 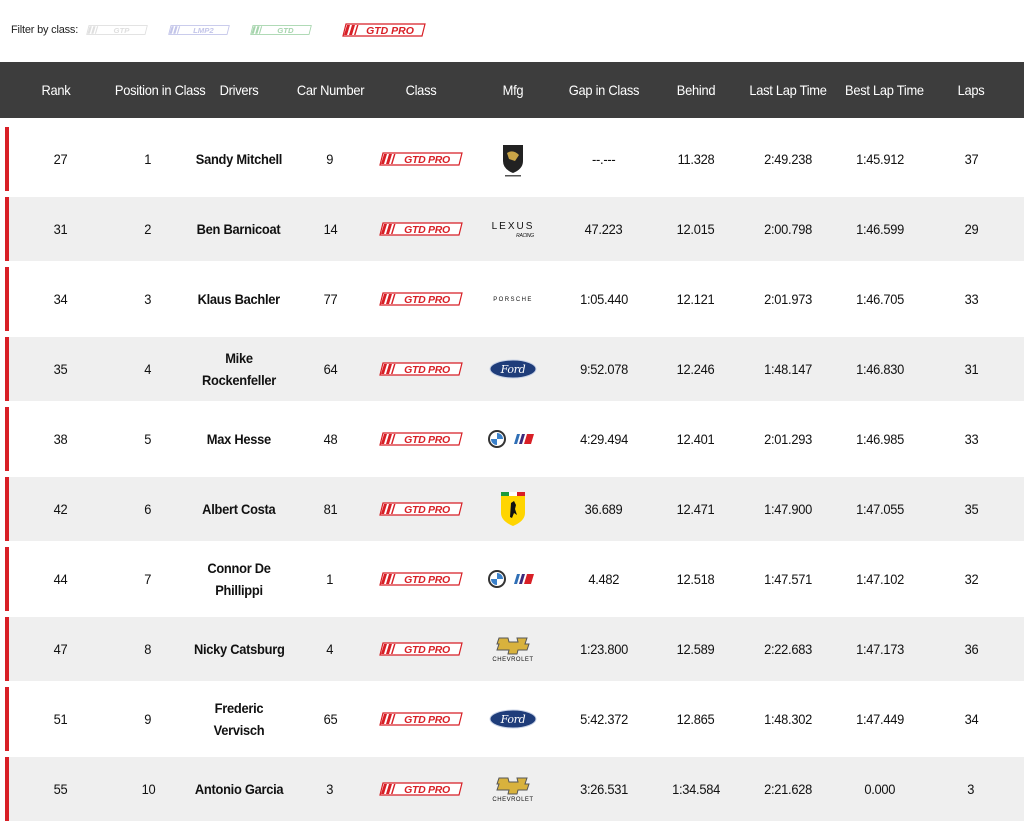 I want to click on laps-cell-text: 33, so click(x=971, y=299).